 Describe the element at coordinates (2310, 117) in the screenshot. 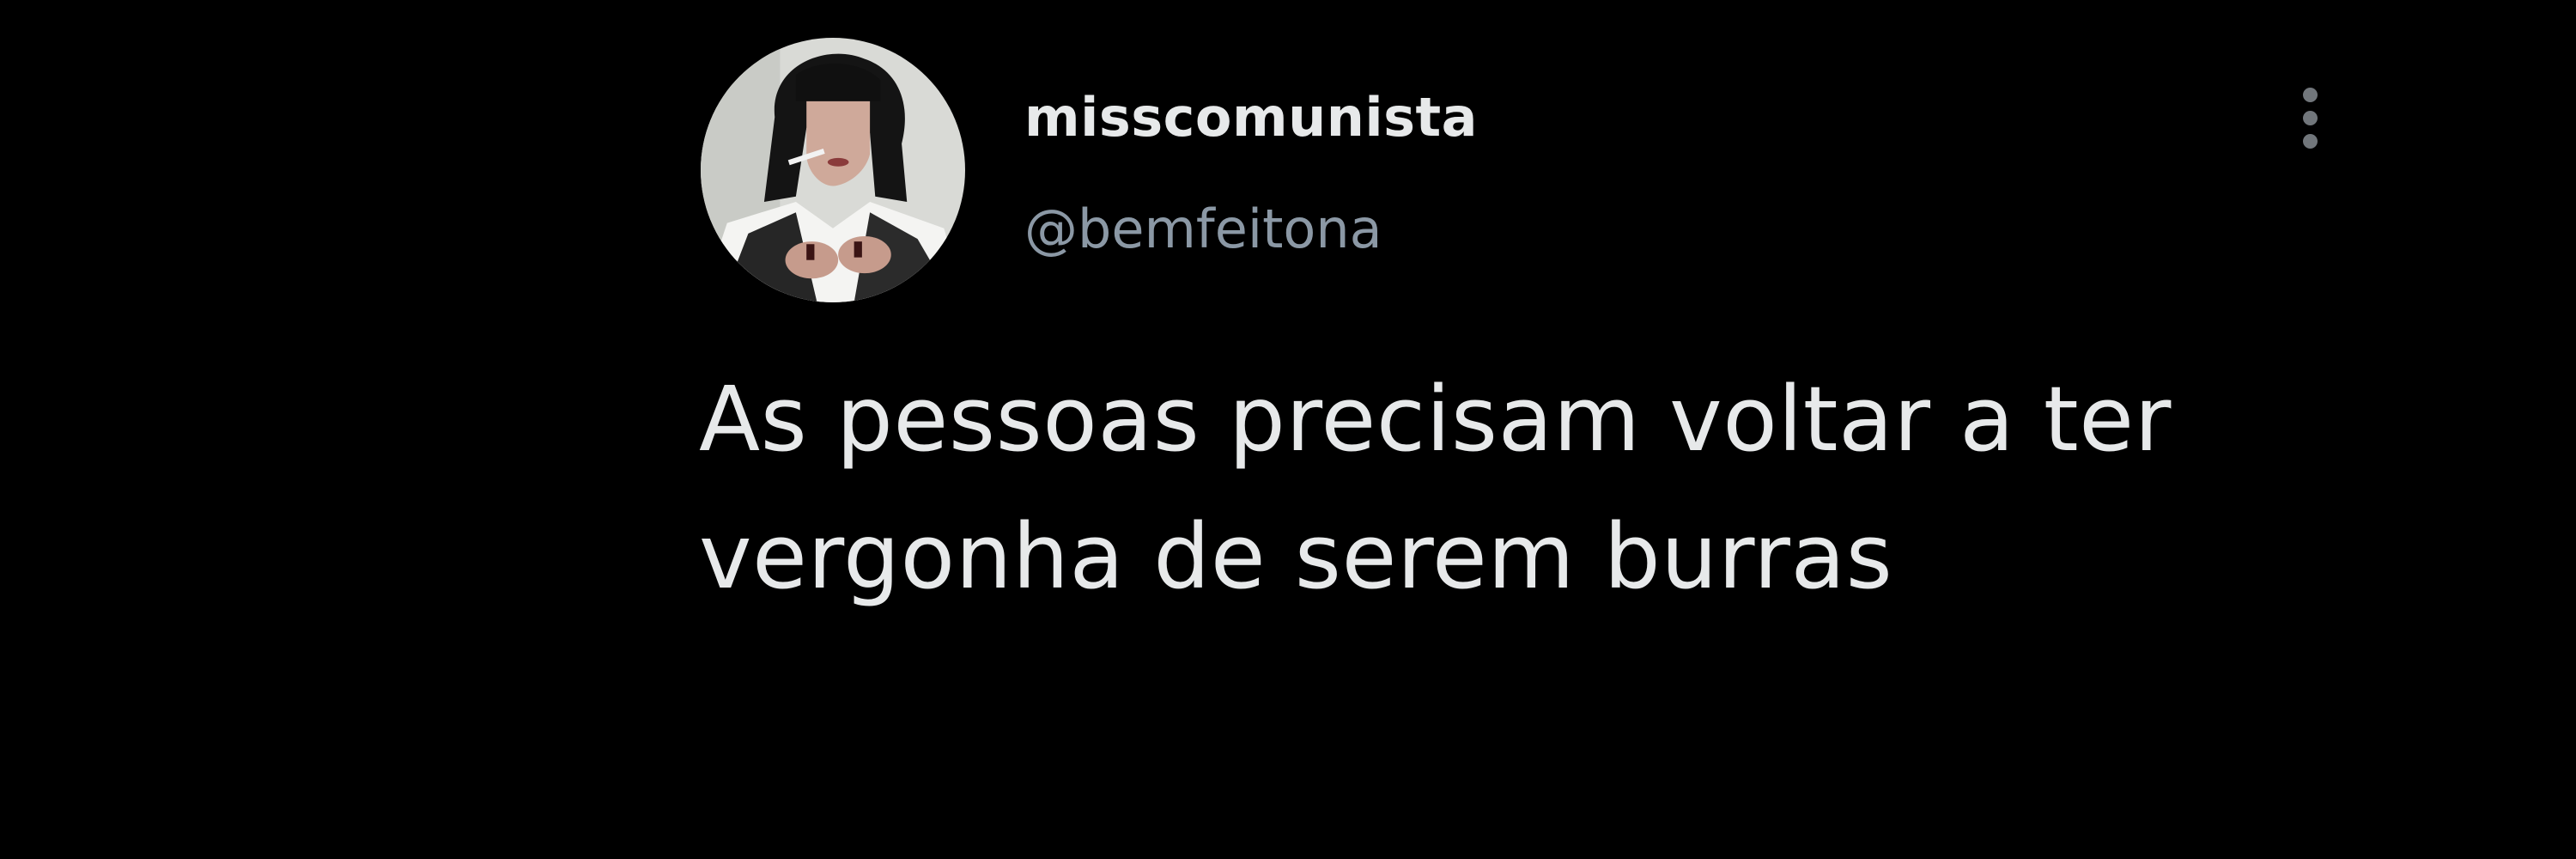

I see `more-options-button` at that location.